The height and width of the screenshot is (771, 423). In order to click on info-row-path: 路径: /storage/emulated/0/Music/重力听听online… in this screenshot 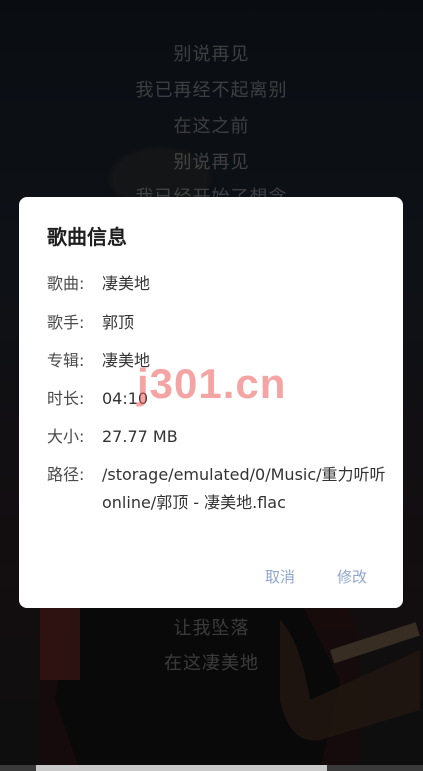, I will do `click(217, 489)`.